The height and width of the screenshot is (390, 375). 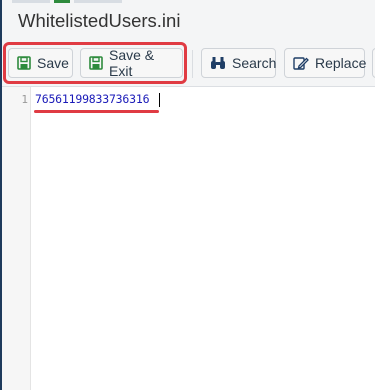 What do you see at coordinates (159, 100) in the screenshot?
I see `text-cursor` at bounding box center [159, 100].